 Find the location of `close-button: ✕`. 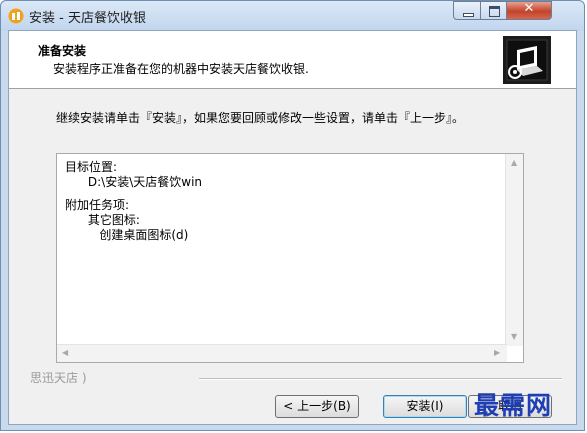

close-button: ✕ is located at coordinates (529, 10).